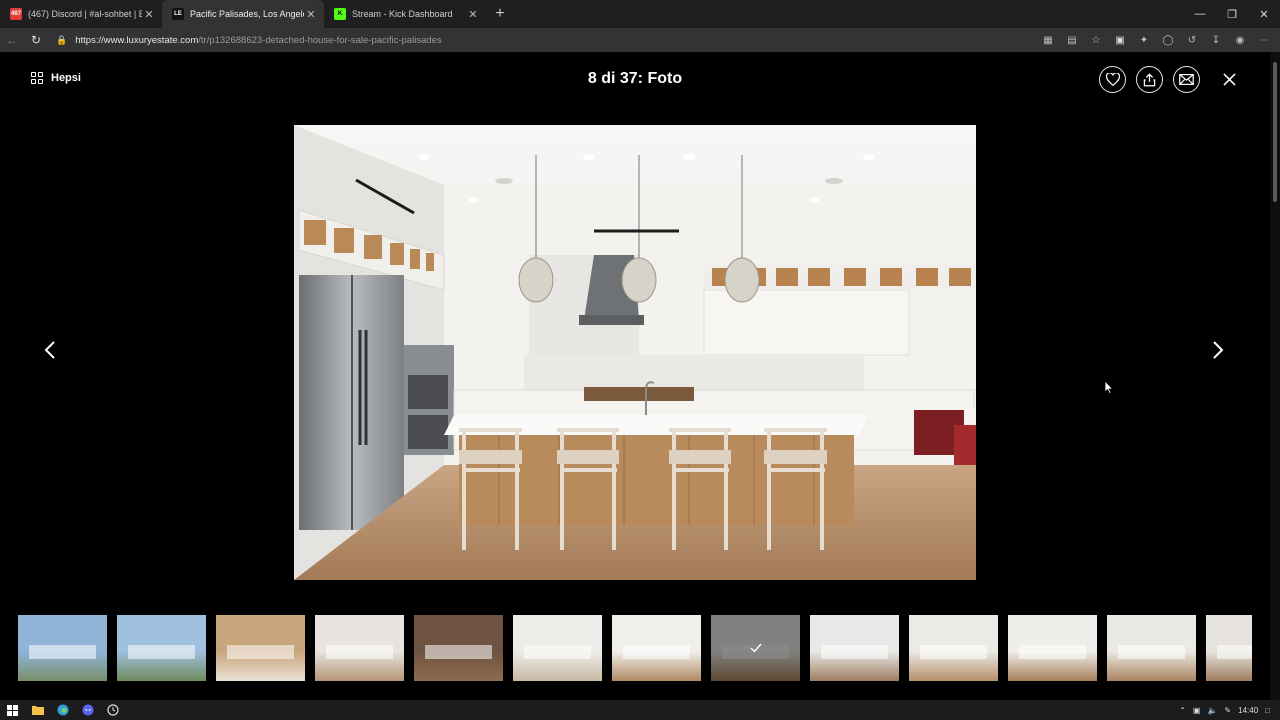 The width and height of the screenshot is (1280, 720). Describe the element at coordinates (635, 78) in the screenshot. I see `photo-counter: 8 di 37: Foto` at that location.